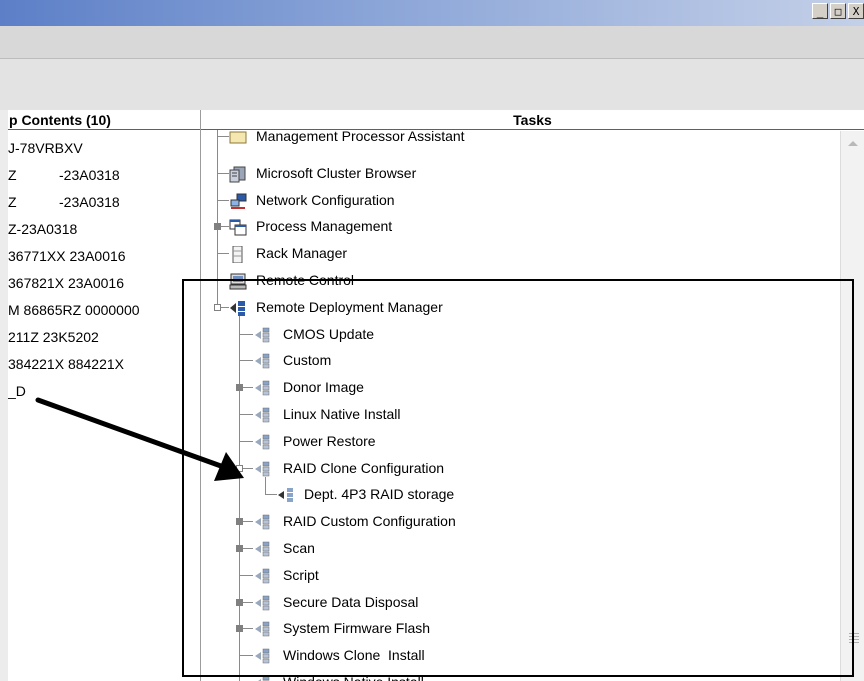 The height and width of the screenshot is (681, 864). What do you see at coordinates (238, 136) in the screenshot?
I see `folder-icon` at bounding box center [238, 136].